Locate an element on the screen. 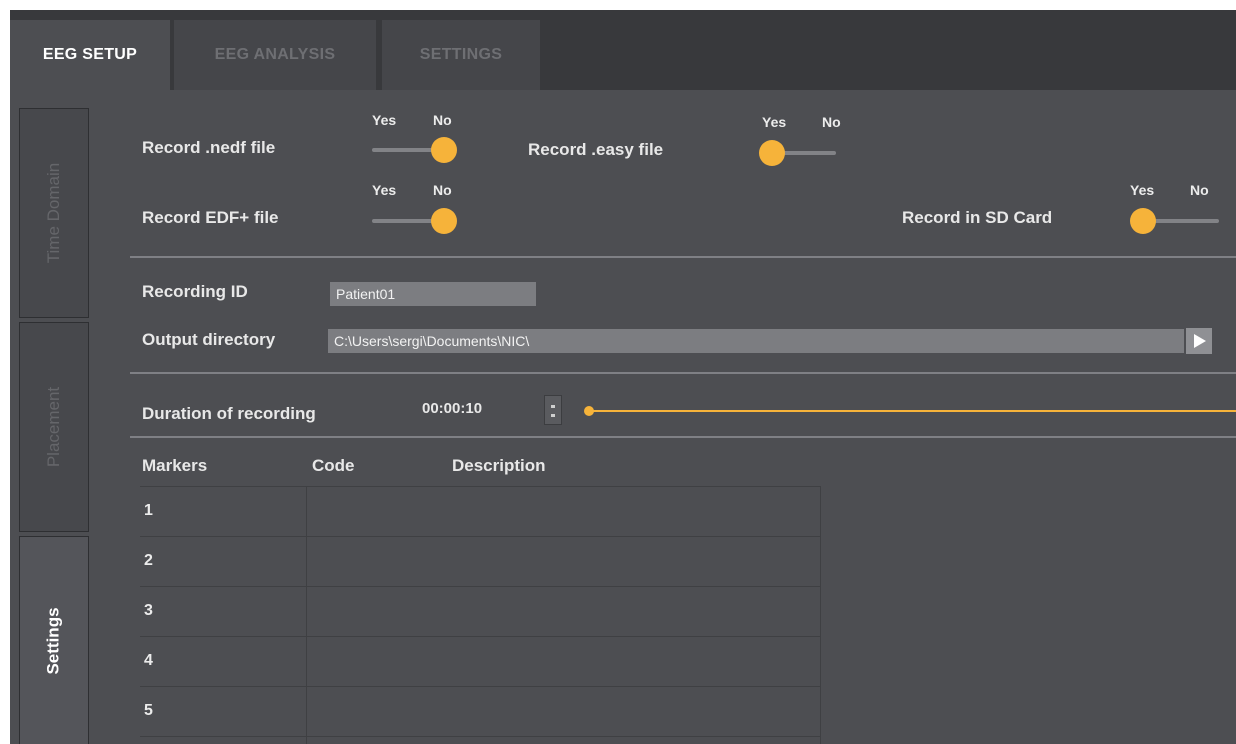  output-directory-label: Output directory is located at coordinates (209, 339).